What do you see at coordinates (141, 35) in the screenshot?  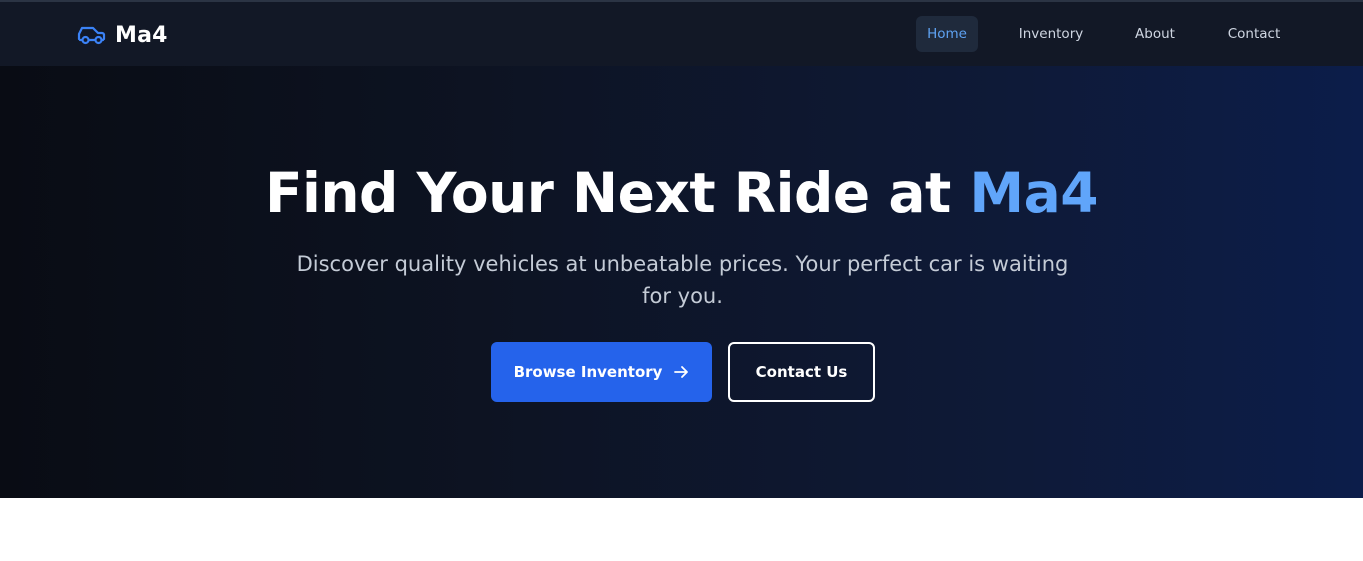 I see `brand-name: Ma4` at bounding box center [141, 35].